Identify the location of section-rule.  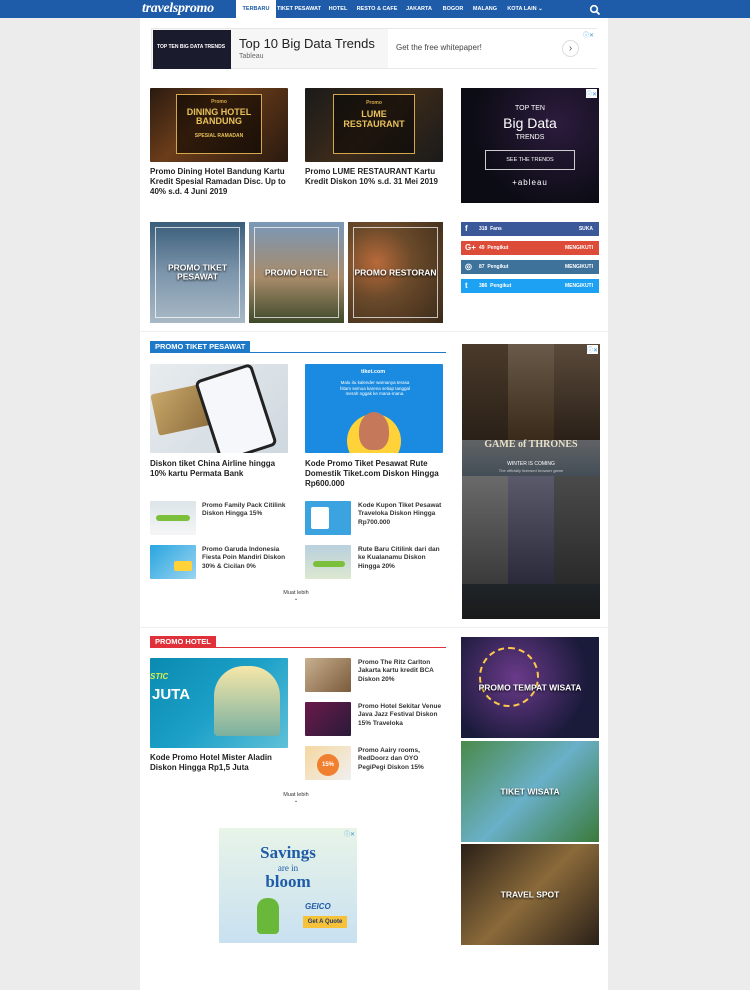
(298, 647).